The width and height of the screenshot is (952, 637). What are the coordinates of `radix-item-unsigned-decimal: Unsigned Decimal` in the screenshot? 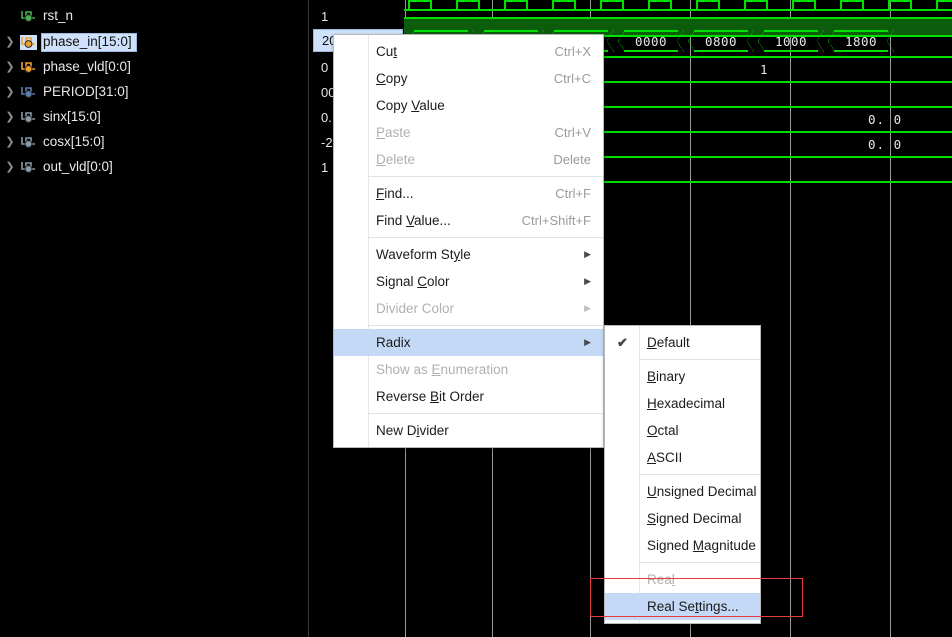 It's located at (682, 491).